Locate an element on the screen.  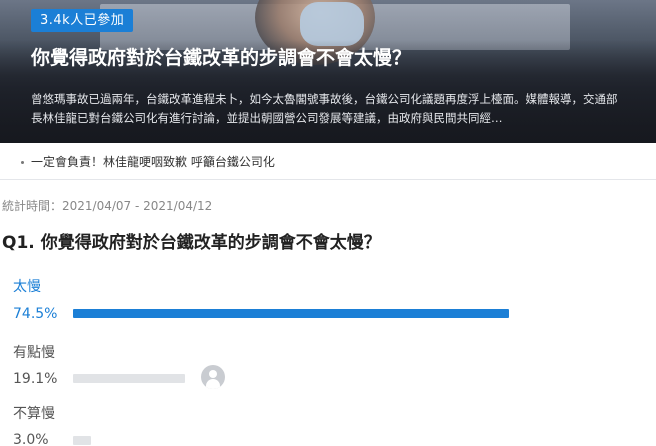
avatar-head-shape is located at coordinates (213, 374).